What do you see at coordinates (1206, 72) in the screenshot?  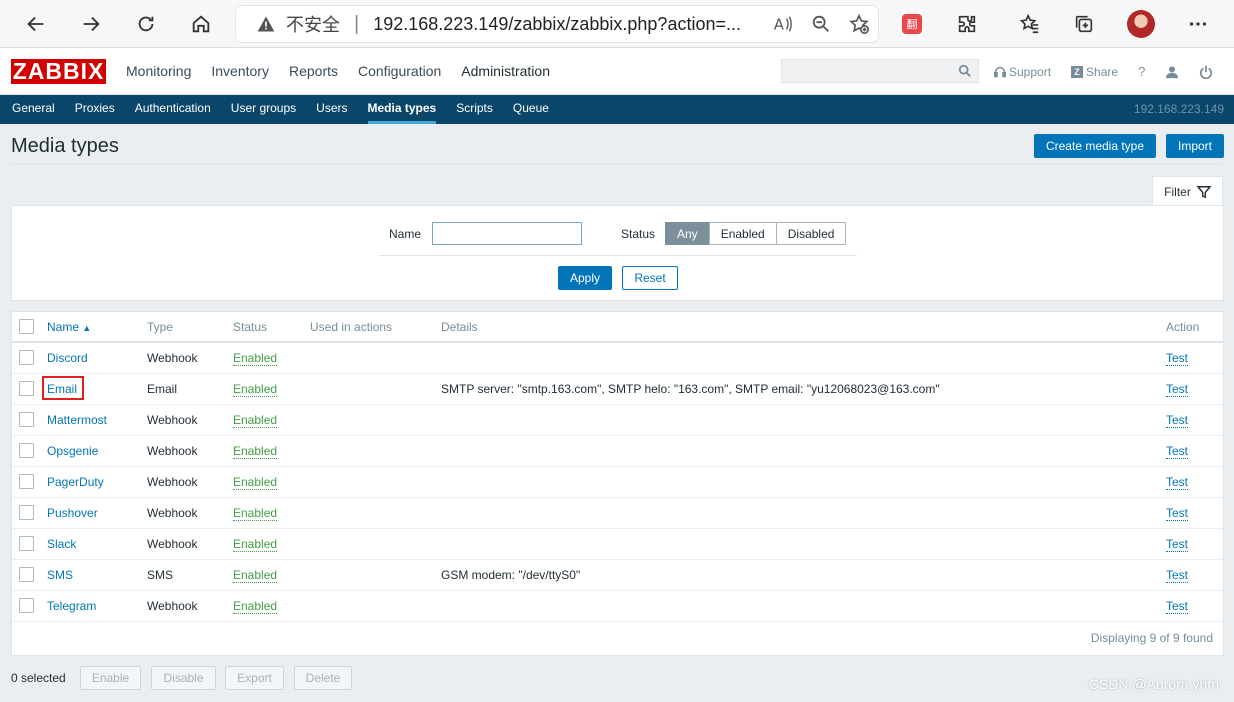 I see `sign-out-icon` at bounding box center [1206, 72].